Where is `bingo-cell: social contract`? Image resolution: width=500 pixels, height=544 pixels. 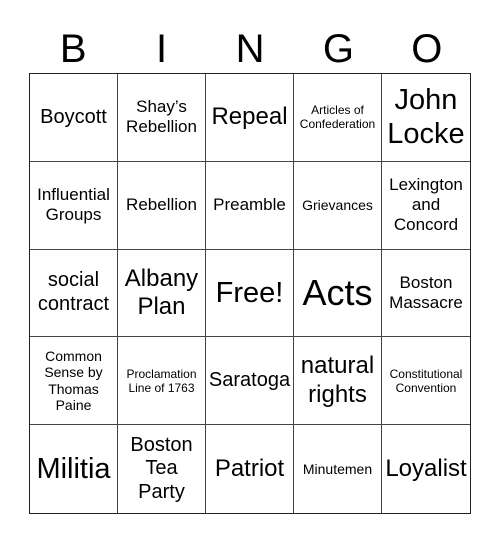
bingo-cell: social contract is located at coordinates (74, 293).